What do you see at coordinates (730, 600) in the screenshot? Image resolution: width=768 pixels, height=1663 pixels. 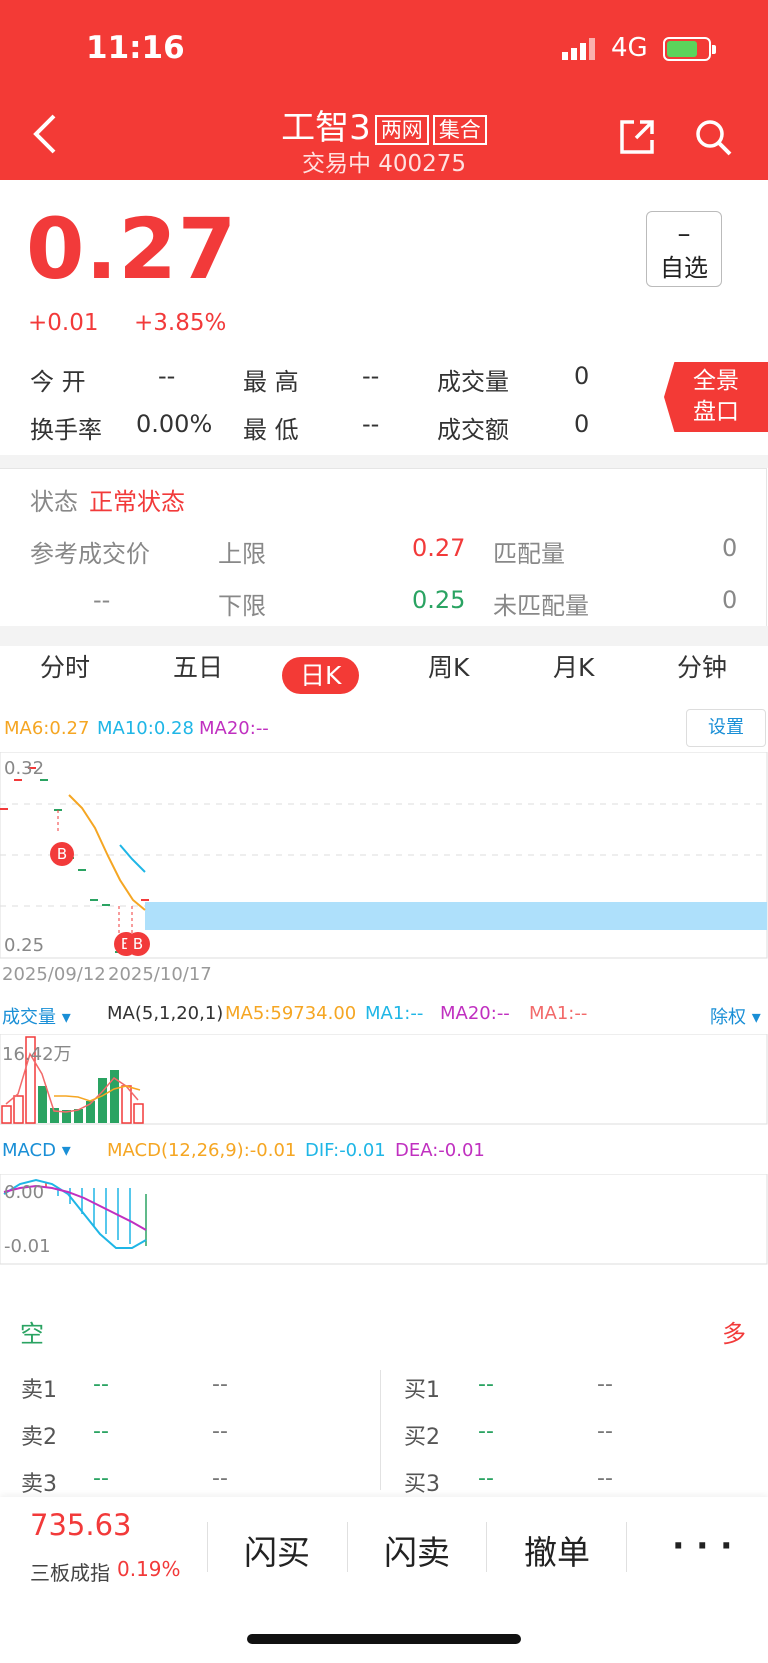 I see `unmatch-value: 0` at bounding box center [730, 600].